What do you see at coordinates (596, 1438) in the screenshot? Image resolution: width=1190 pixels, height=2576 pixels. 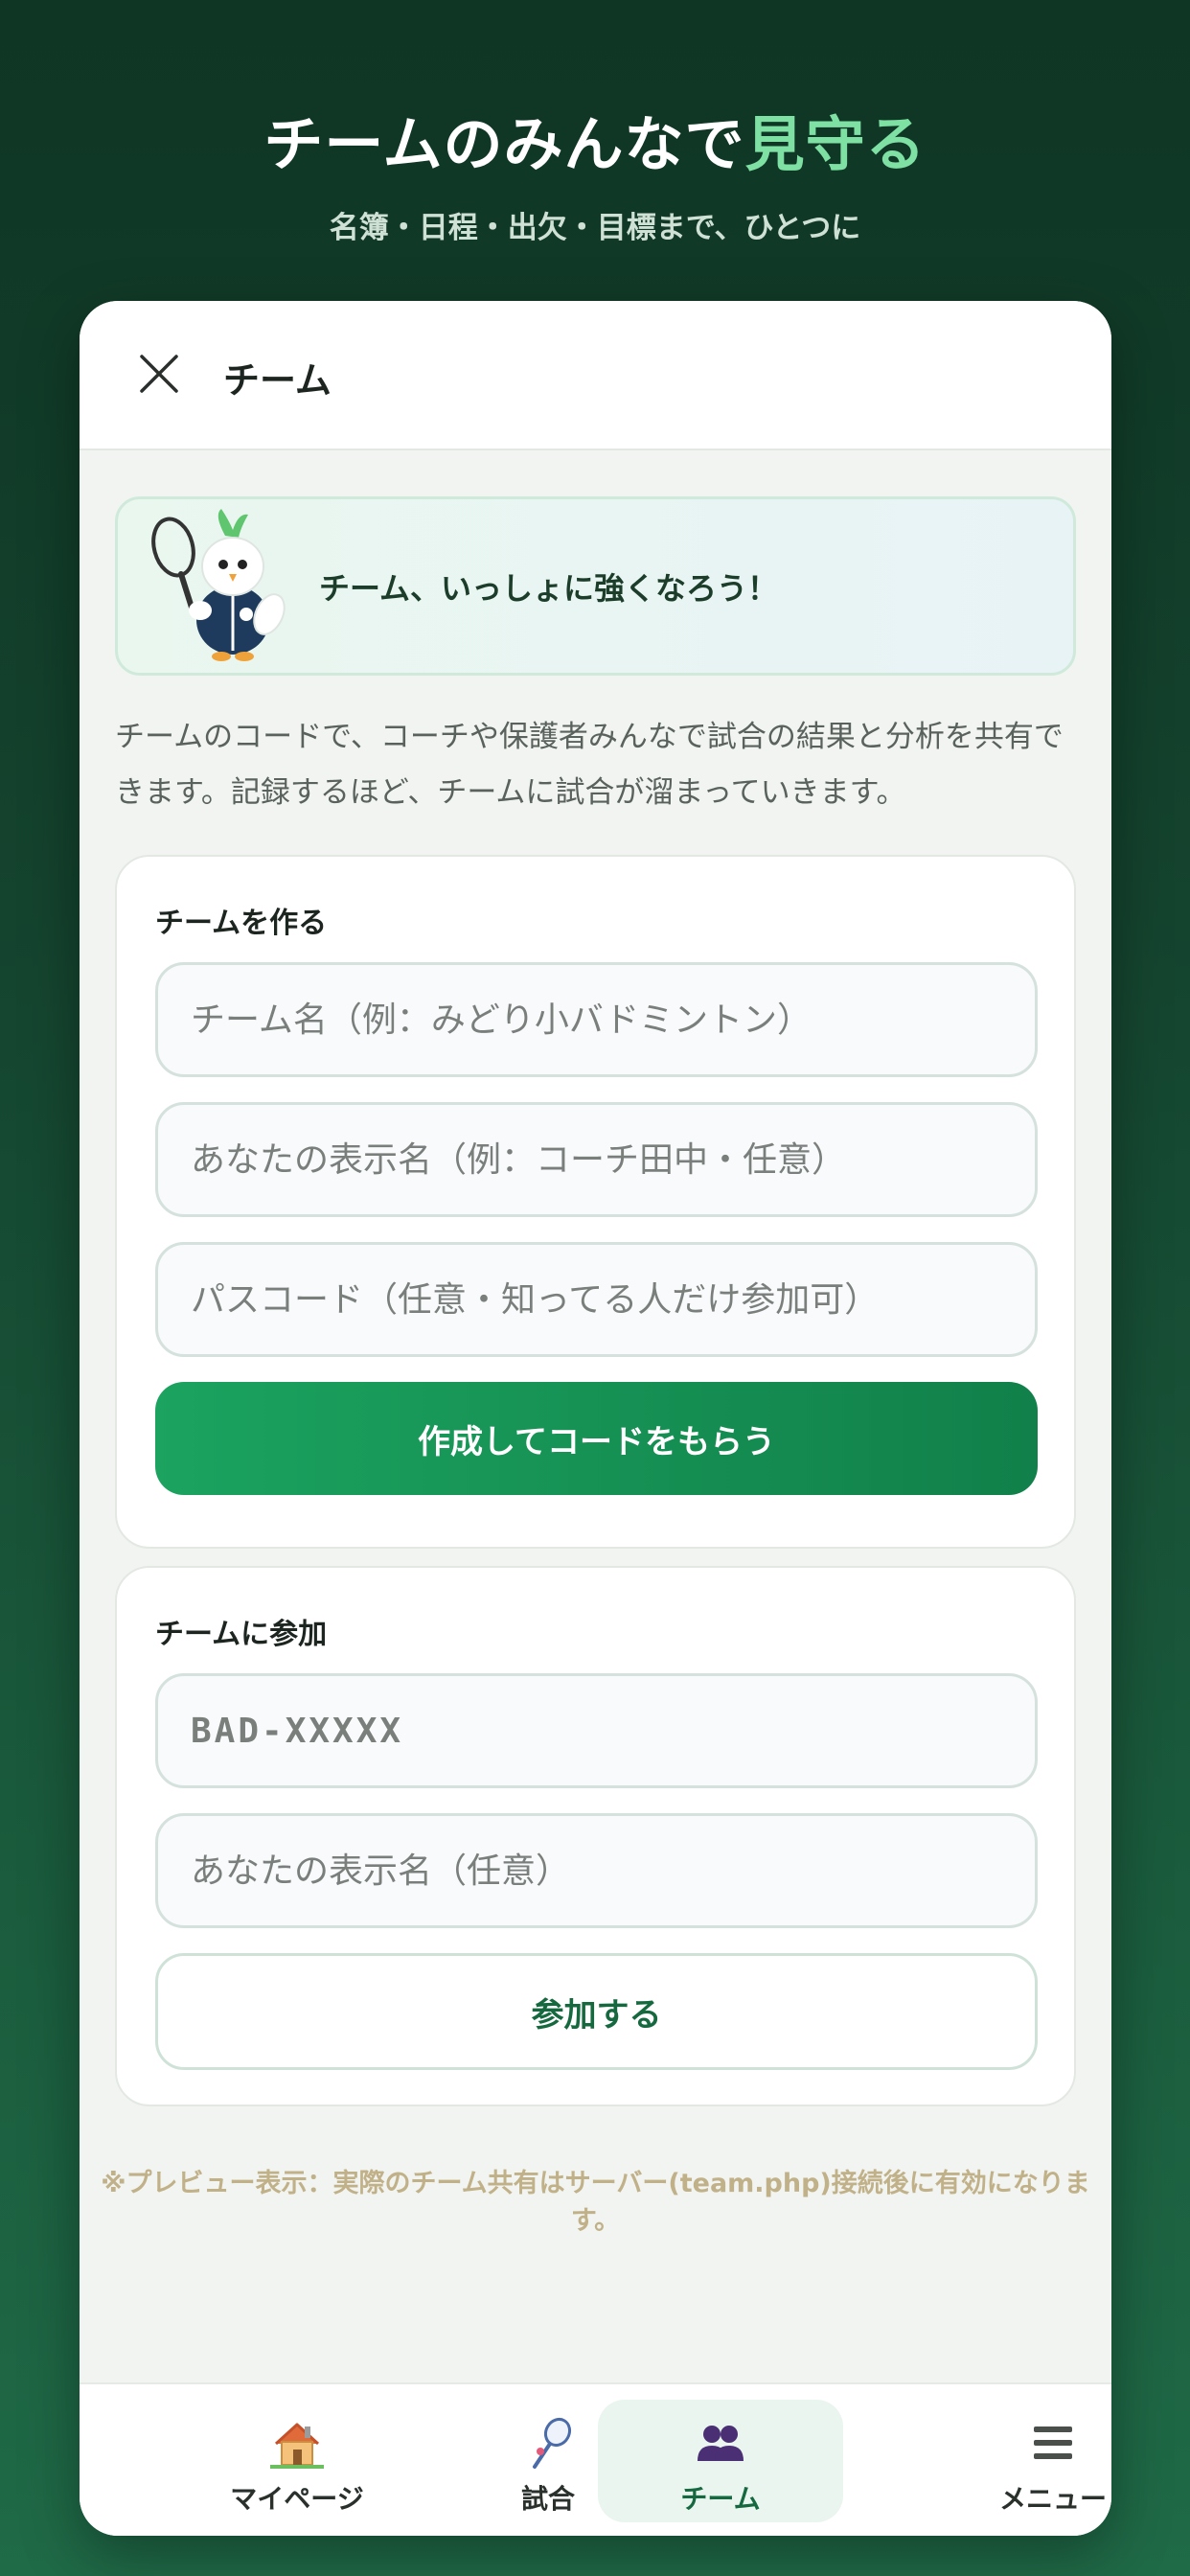 I see `create-team-button: 作成してコードをもらう` at bounding box center [596, 1438].